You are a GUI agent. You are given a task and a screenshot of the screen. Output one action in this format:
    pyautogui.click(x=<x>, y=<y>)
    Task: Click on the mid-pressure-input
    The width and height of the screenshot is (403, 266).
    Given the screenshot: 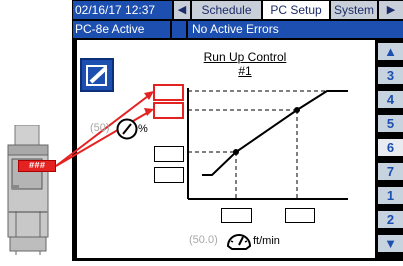 What is the action you would take?
    pyautogui.click(x=168, y=110)
    